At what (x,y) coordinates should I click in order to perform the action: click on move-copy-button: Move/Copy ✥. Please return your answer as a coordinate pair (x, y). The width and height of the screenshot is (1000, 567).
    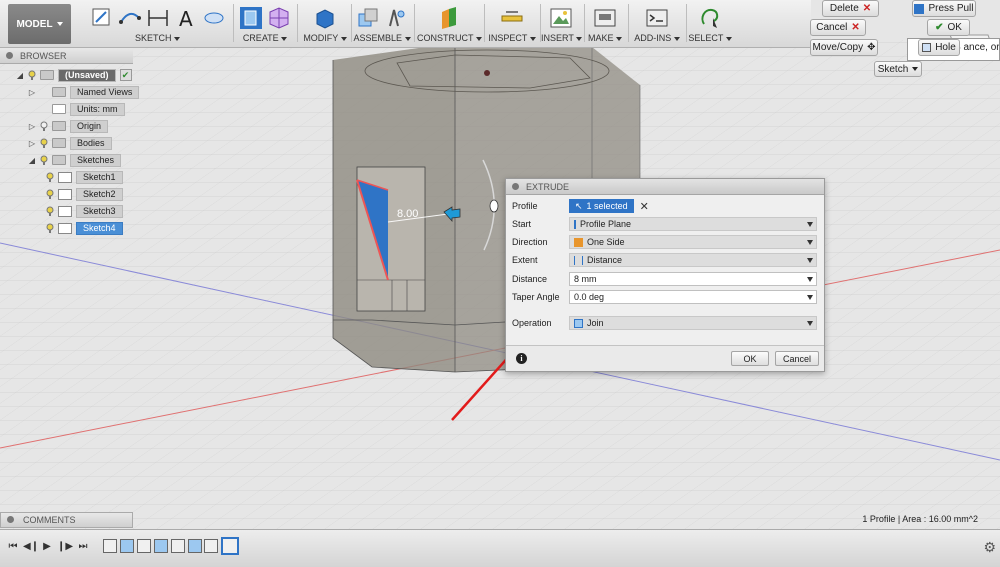
    Looking at the image, I should click on (844, 47).